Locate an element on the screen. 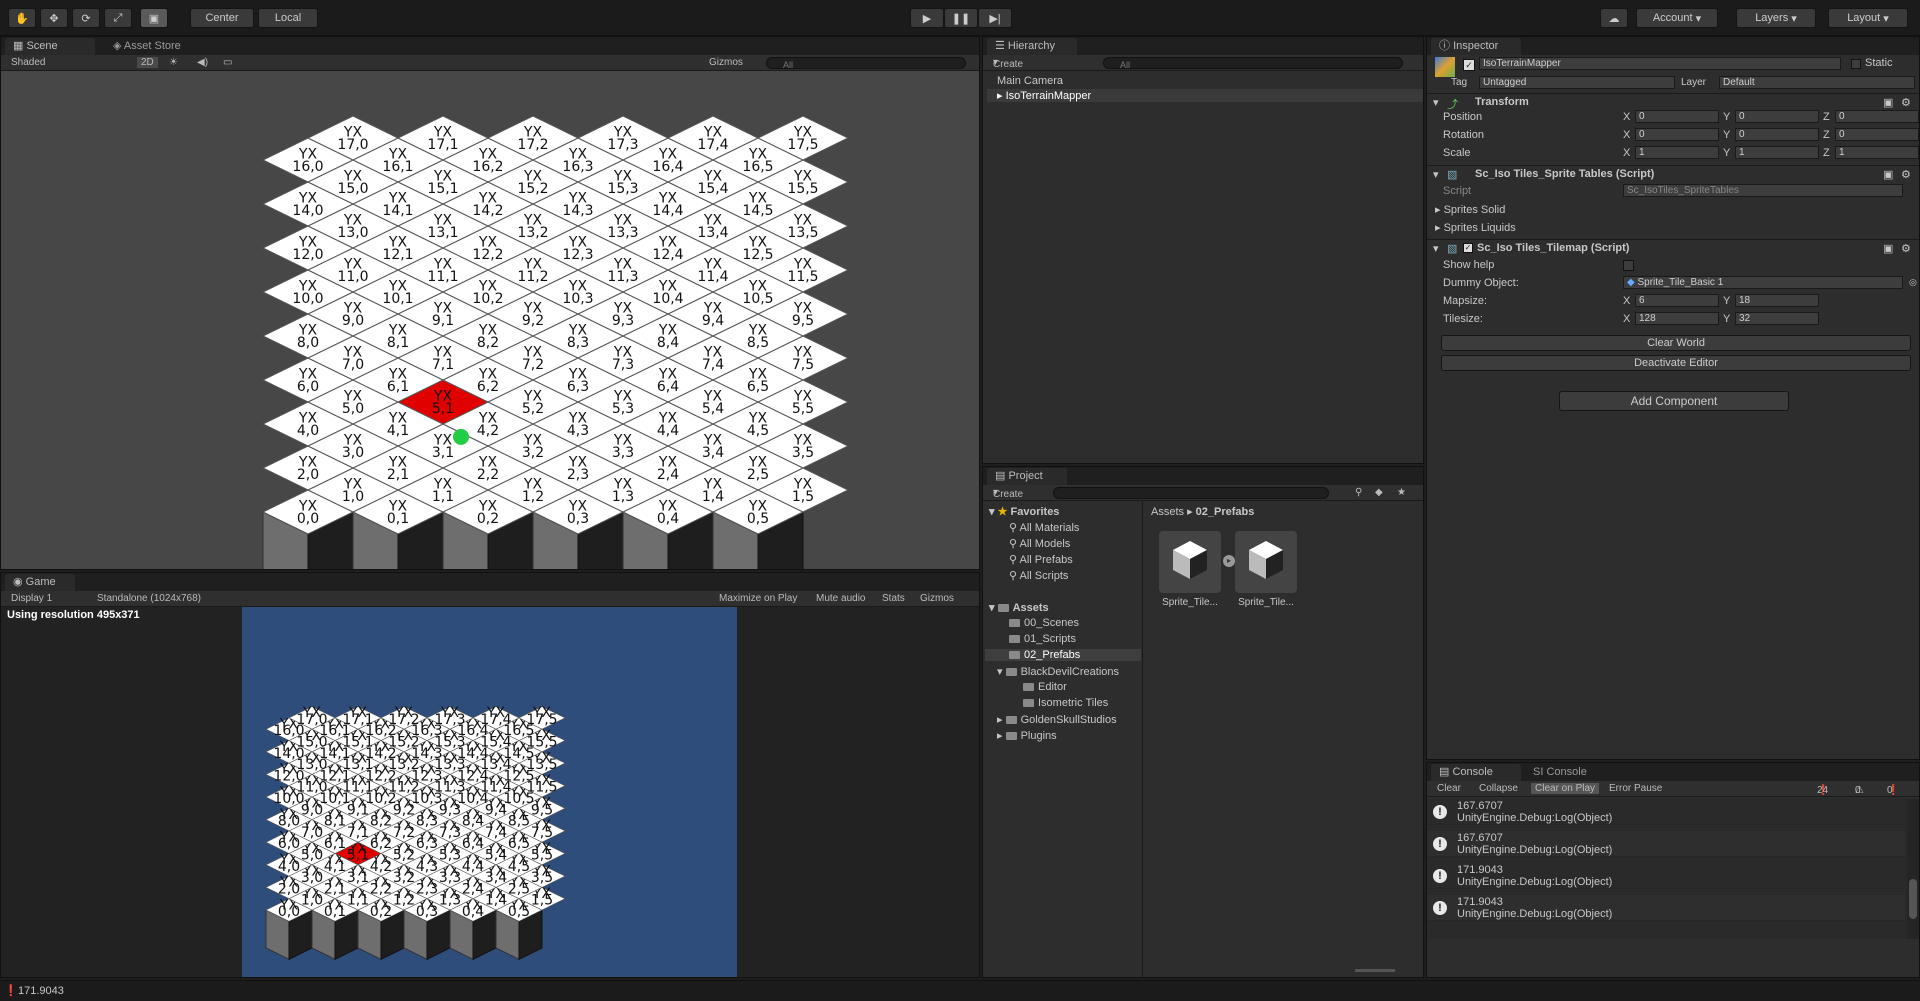 This screenshot has height=1001, width=1920. add-component-button: Add Component is located at coordinates (1674, 401).